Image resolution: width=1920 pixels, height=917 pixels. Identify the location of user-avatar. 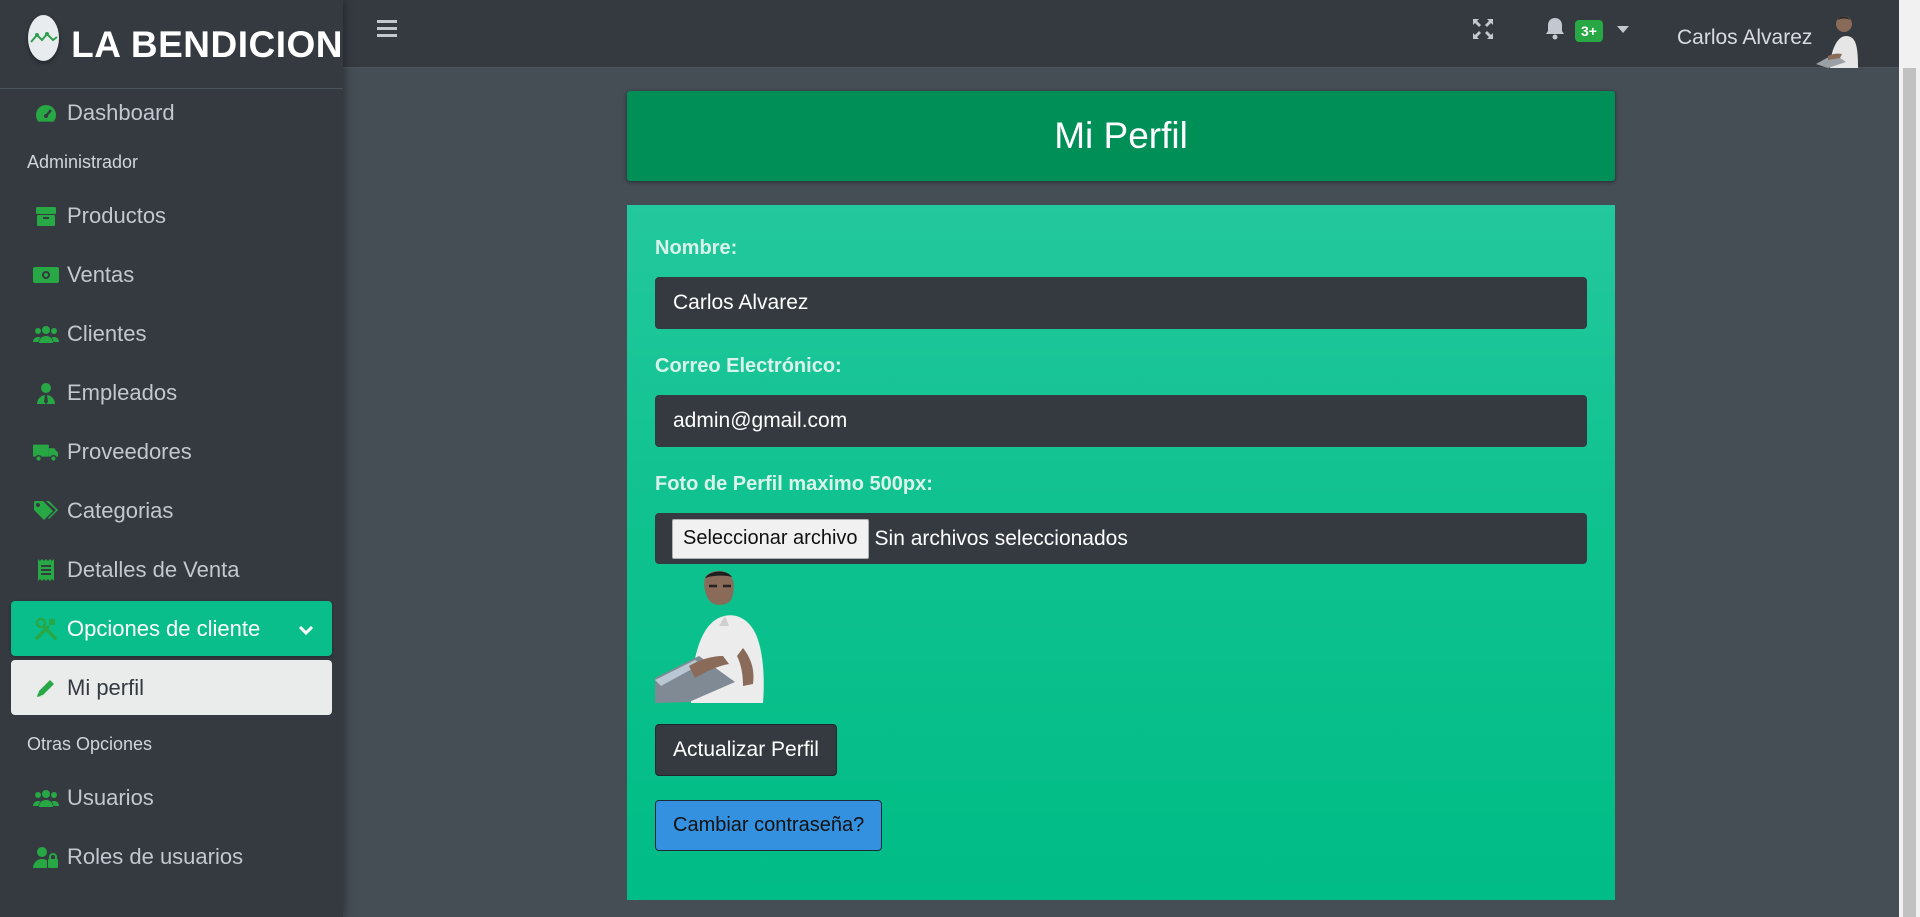
(1837, 40).